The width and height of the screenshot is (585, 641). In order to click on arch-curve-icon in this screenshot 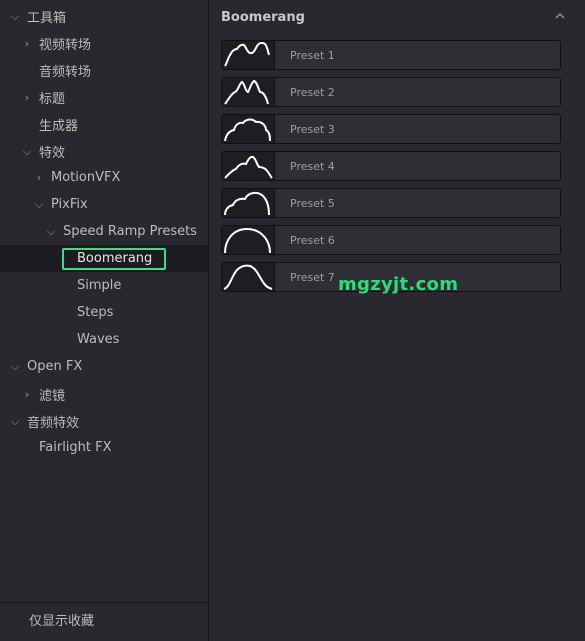, I will do `click(248, 240)`.